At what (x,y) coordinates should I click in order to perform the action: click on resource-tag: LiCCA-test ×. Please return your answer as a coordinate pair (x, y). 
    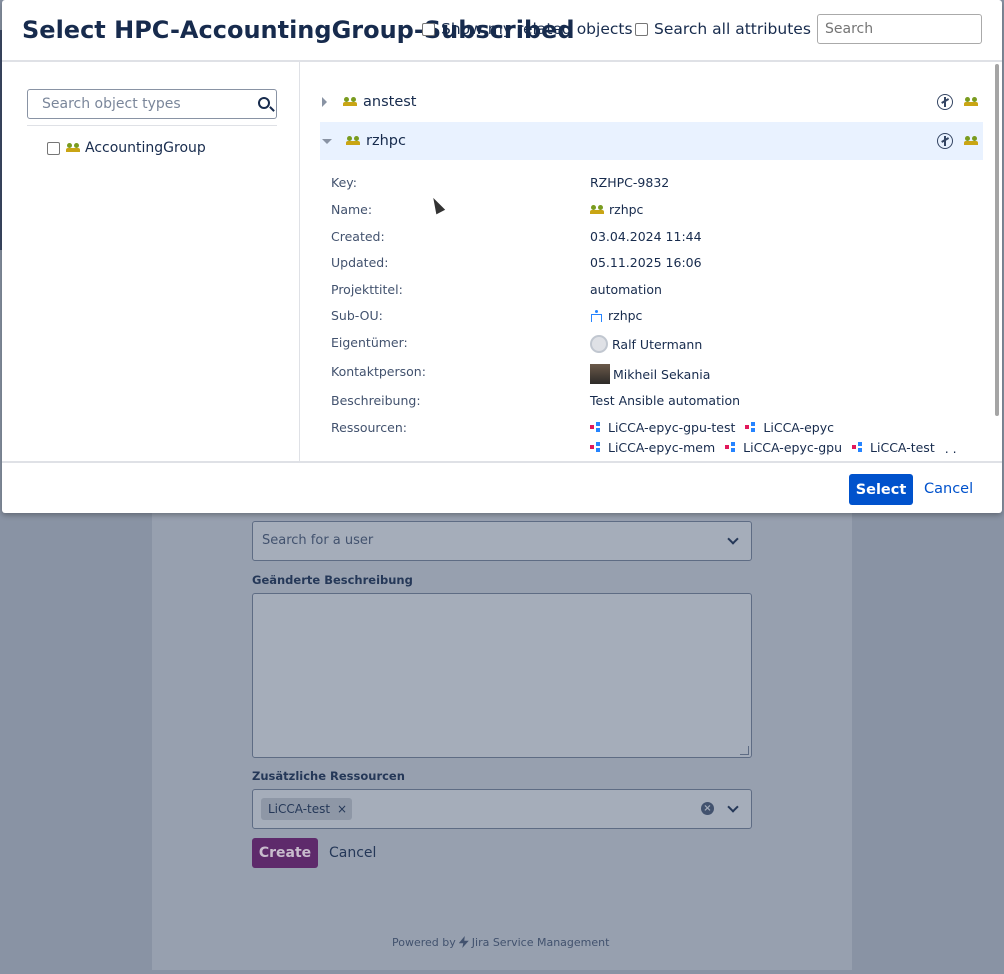
    Looking at the image, I should click on (307, 809).